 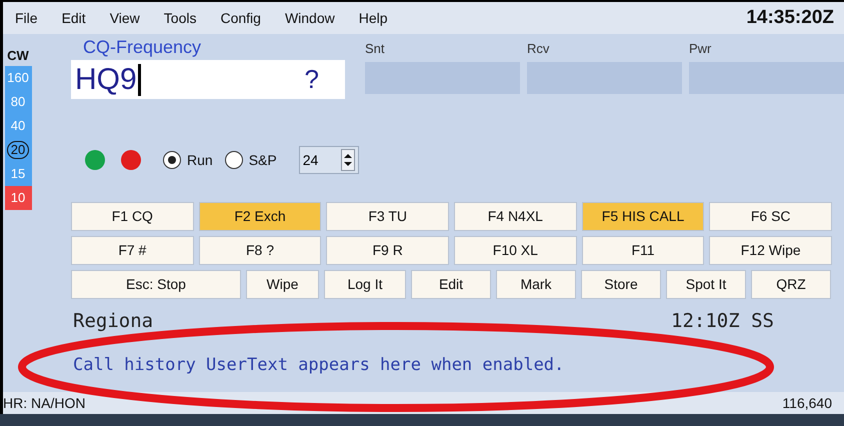 I want to click on hint-mark: ?, so click(x=311, y=79).